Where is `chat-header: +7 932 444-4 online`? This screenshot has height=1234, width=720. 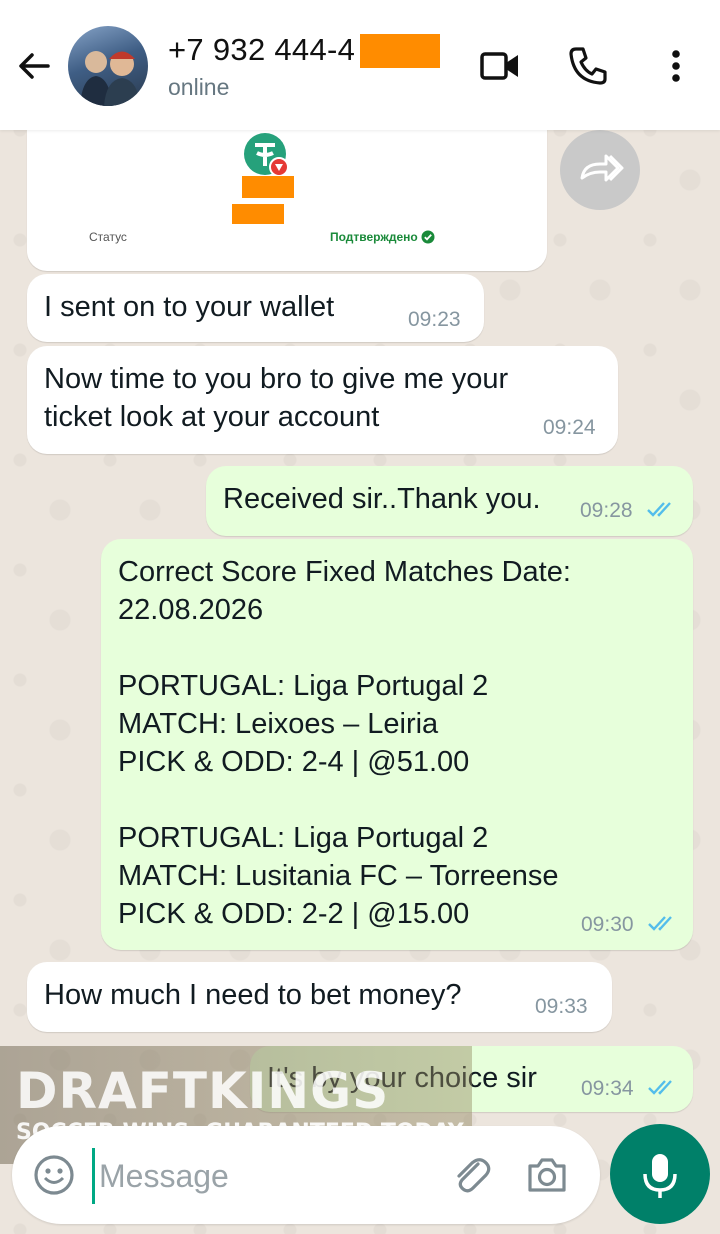
chat-header: +7 932 444-4 online is located at coordinates (360, 65).